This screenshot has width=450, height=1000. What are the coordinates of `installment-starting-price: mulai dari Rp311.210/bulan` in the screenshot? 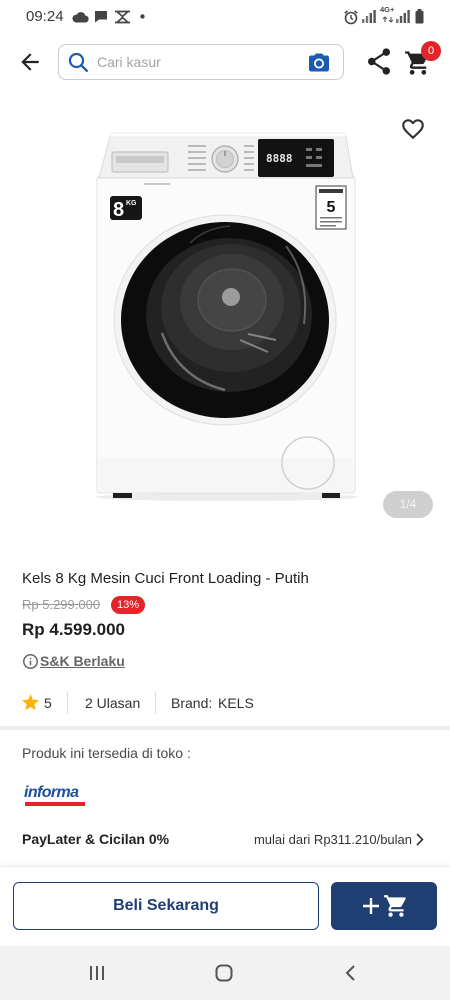 It's located at (333, 839).